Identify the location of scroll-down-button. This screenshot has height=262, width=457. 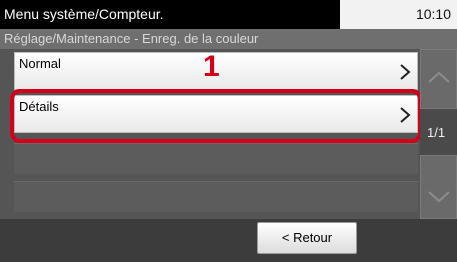
(438, 187).